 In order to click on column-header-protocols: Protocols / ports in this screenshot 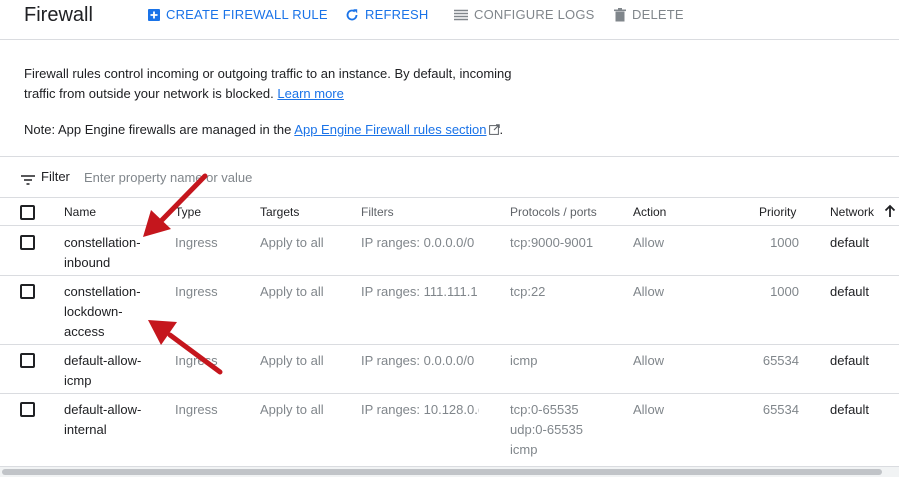, I will do `click(553, 212)`.